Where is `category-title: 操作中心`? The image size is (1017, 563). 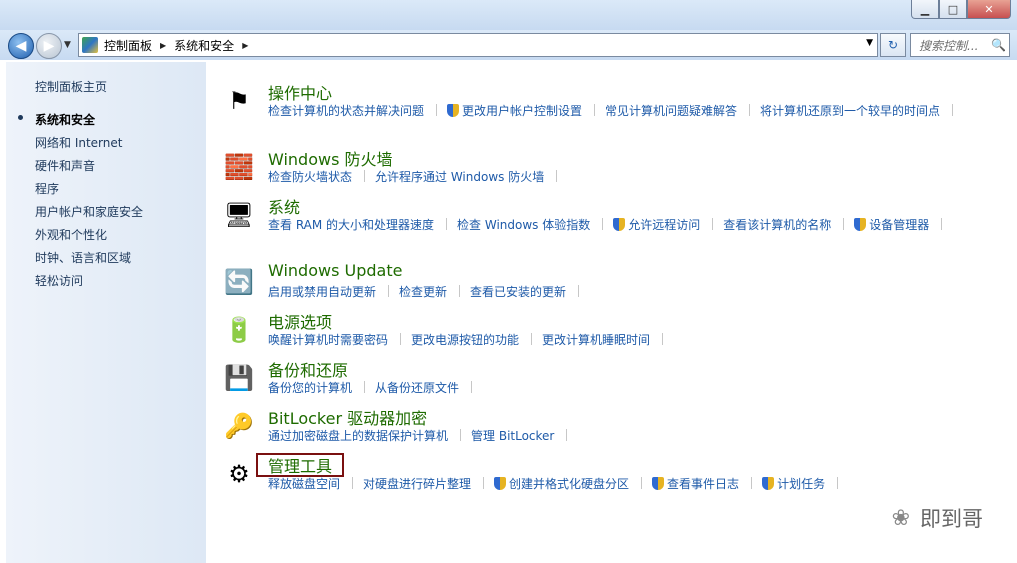
category-title: 操作中心 is located at coordinates (300, 92).